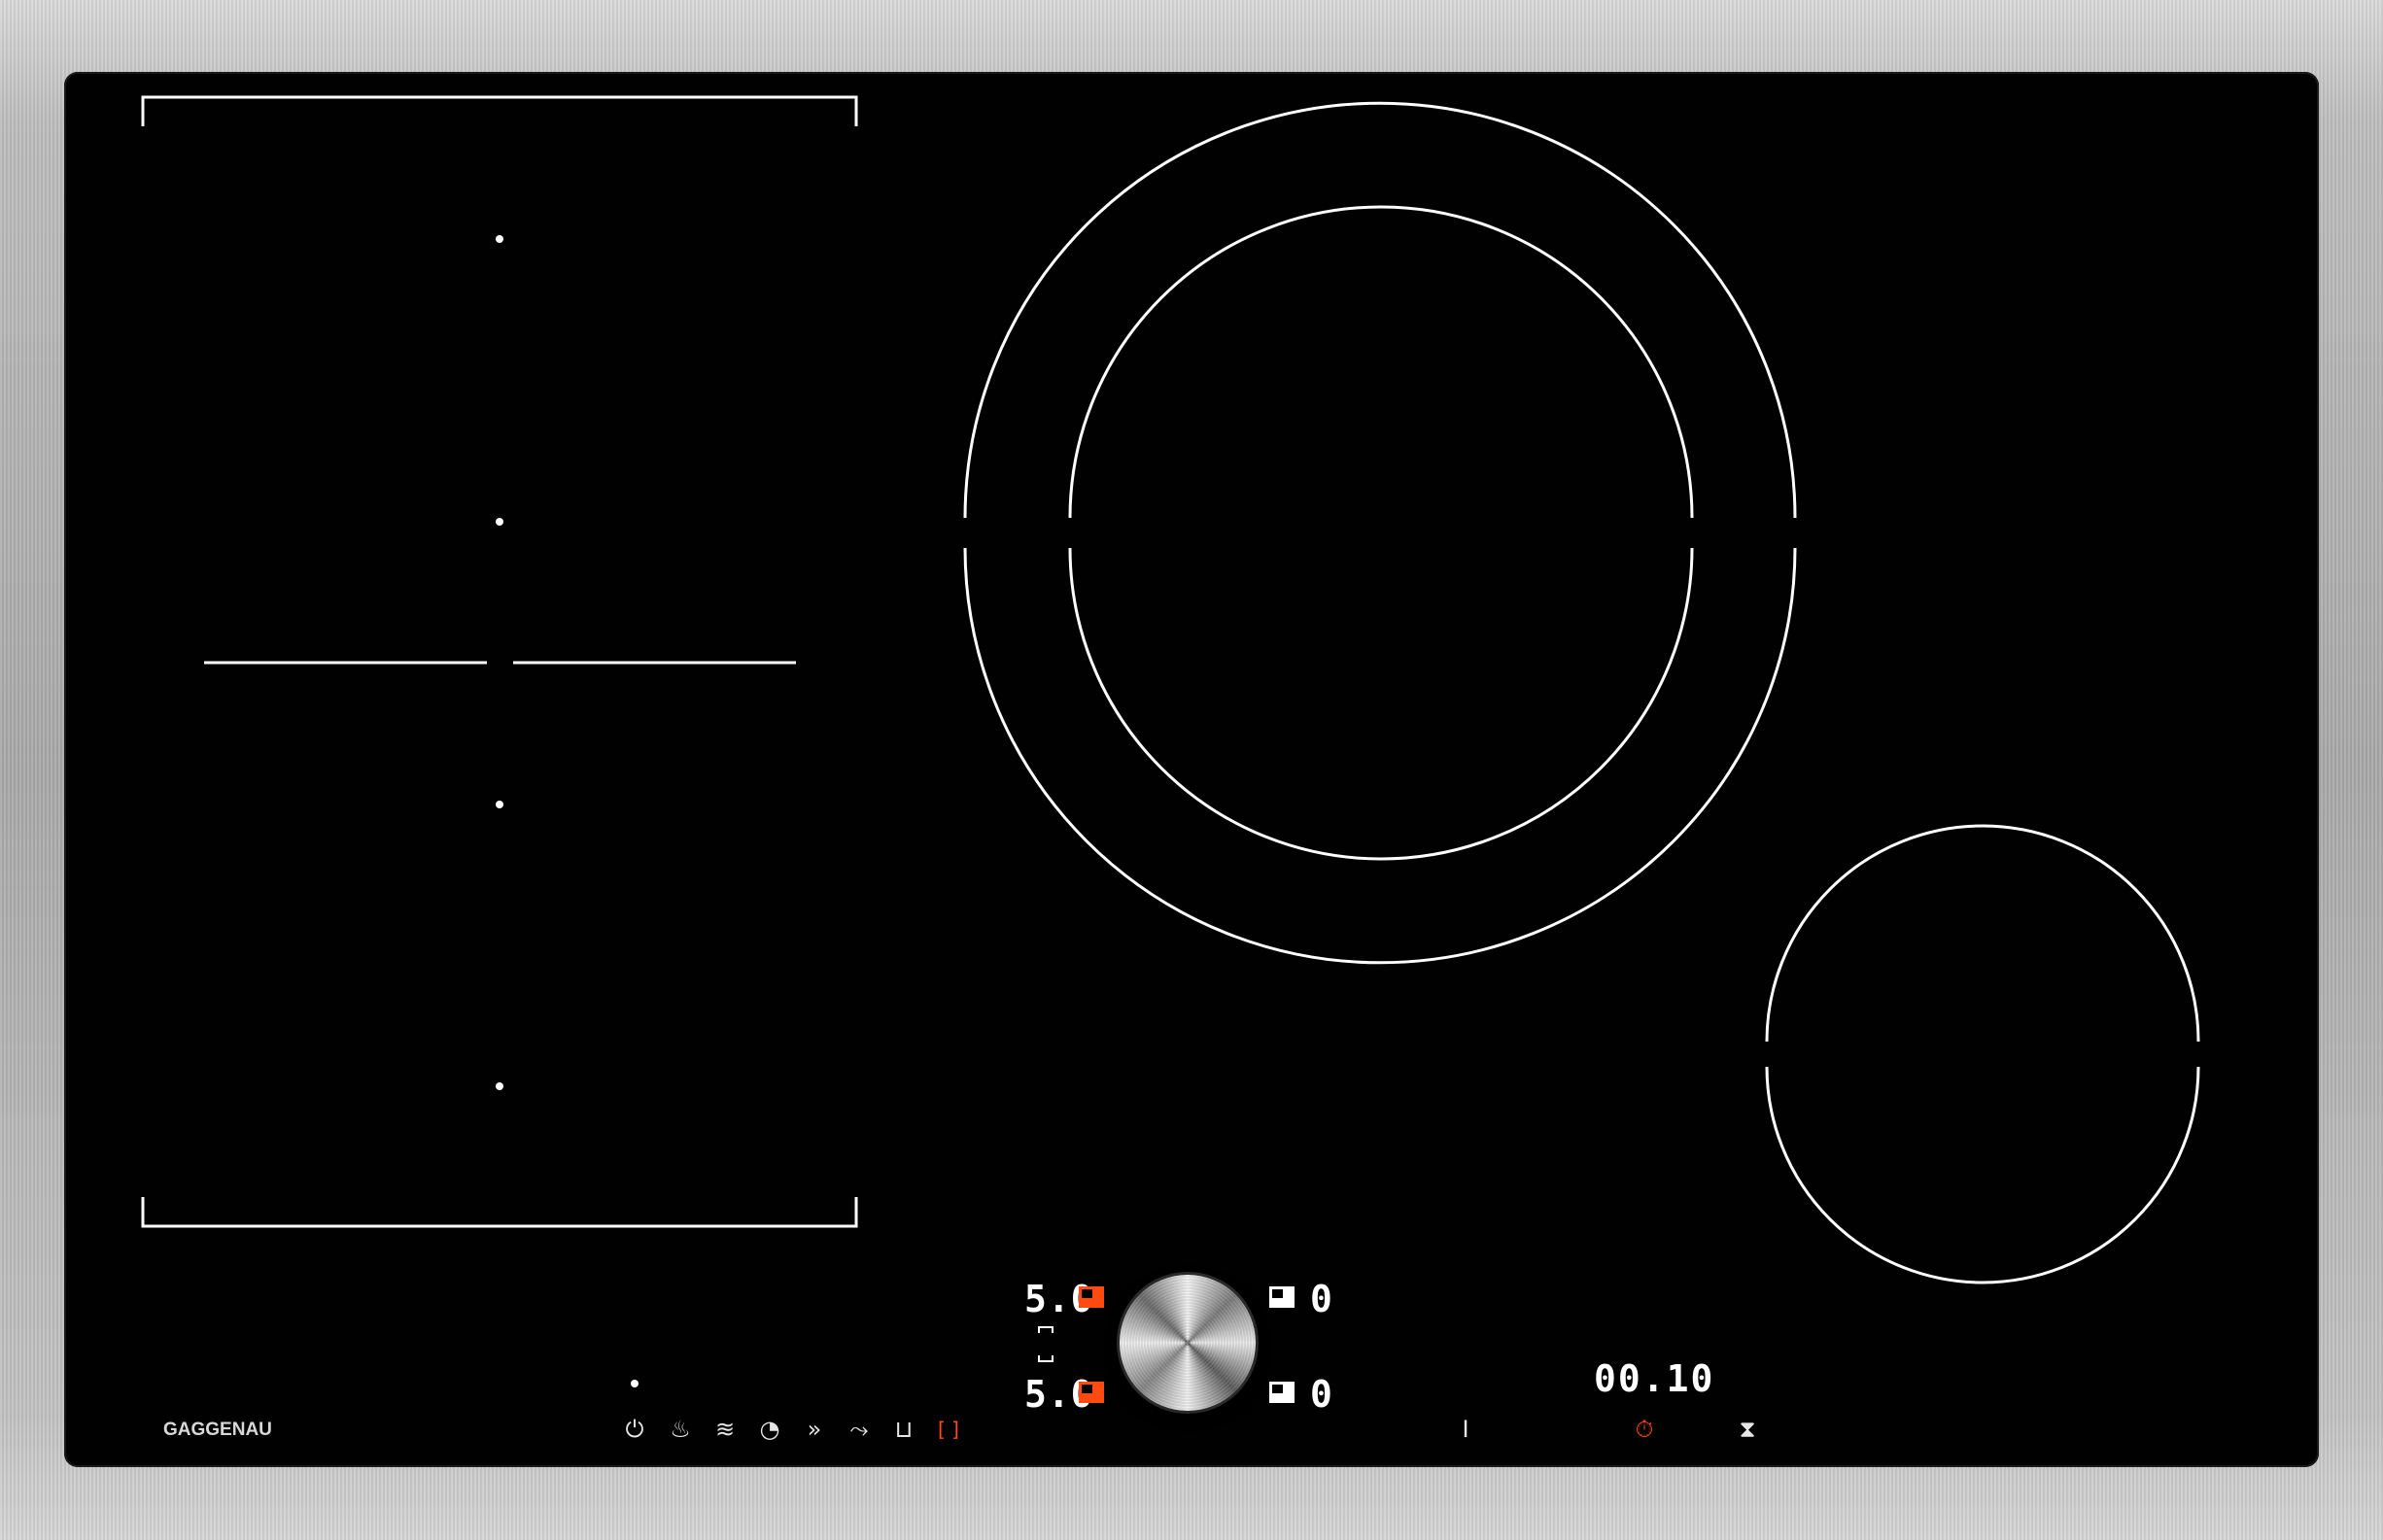 The image size is (2383, 1540). Describe the element at coordinates (1983, 1054) in the screenshot. I see `small-zone` at that location.